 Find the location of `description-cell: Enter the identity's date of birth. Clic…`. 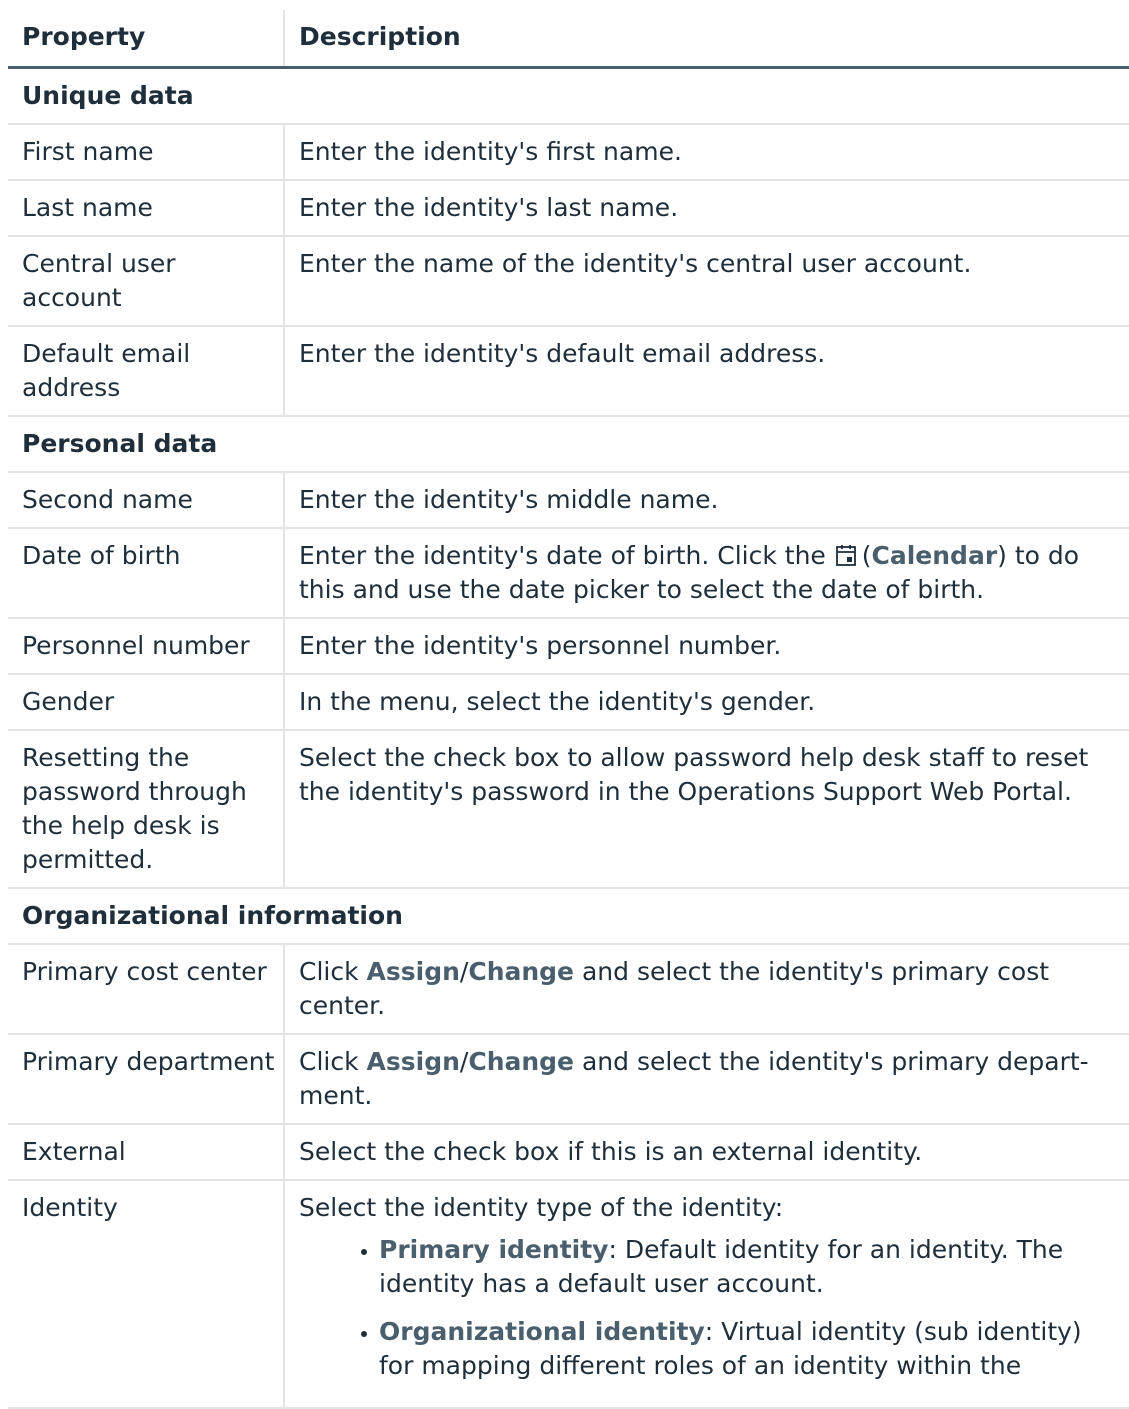

description-cell: Enter the identity's date of birth. Clic… is located at coordinates (706, 573).